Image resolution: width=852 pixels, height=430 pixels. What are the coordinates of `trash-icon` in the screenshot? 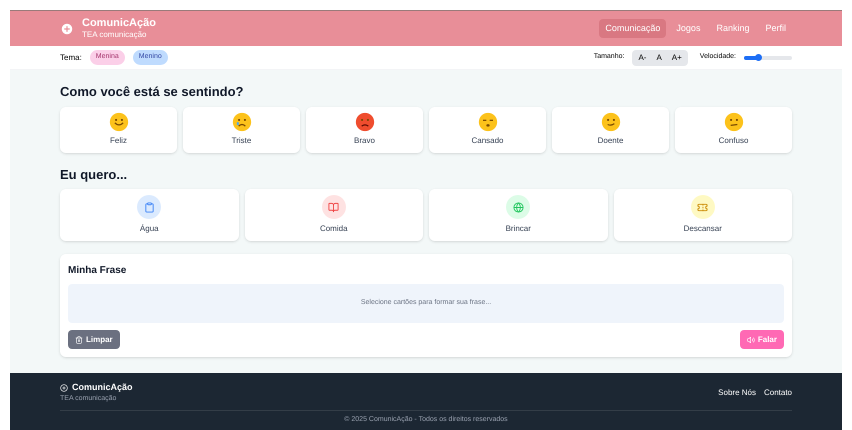 It's located at (79, 340).